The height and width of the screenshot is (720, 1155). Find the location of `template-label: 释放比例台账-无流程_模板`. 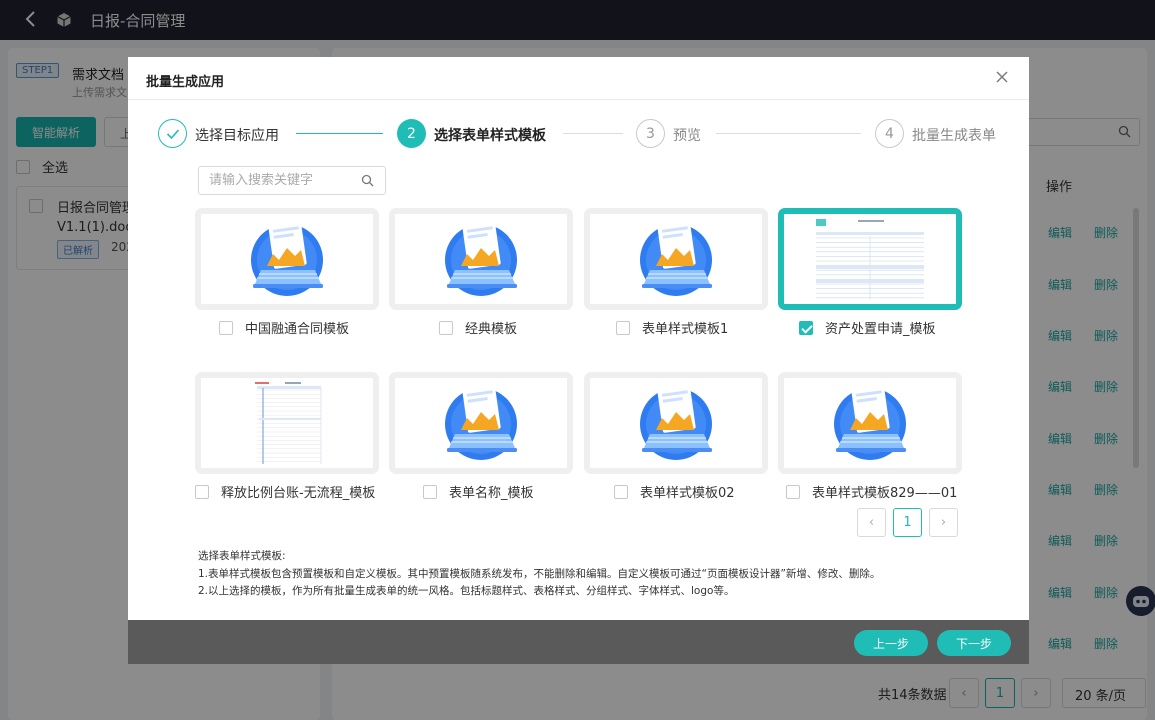

template-label: 释放比例台账-无流程_模板 is located at coordinates (298, 493).